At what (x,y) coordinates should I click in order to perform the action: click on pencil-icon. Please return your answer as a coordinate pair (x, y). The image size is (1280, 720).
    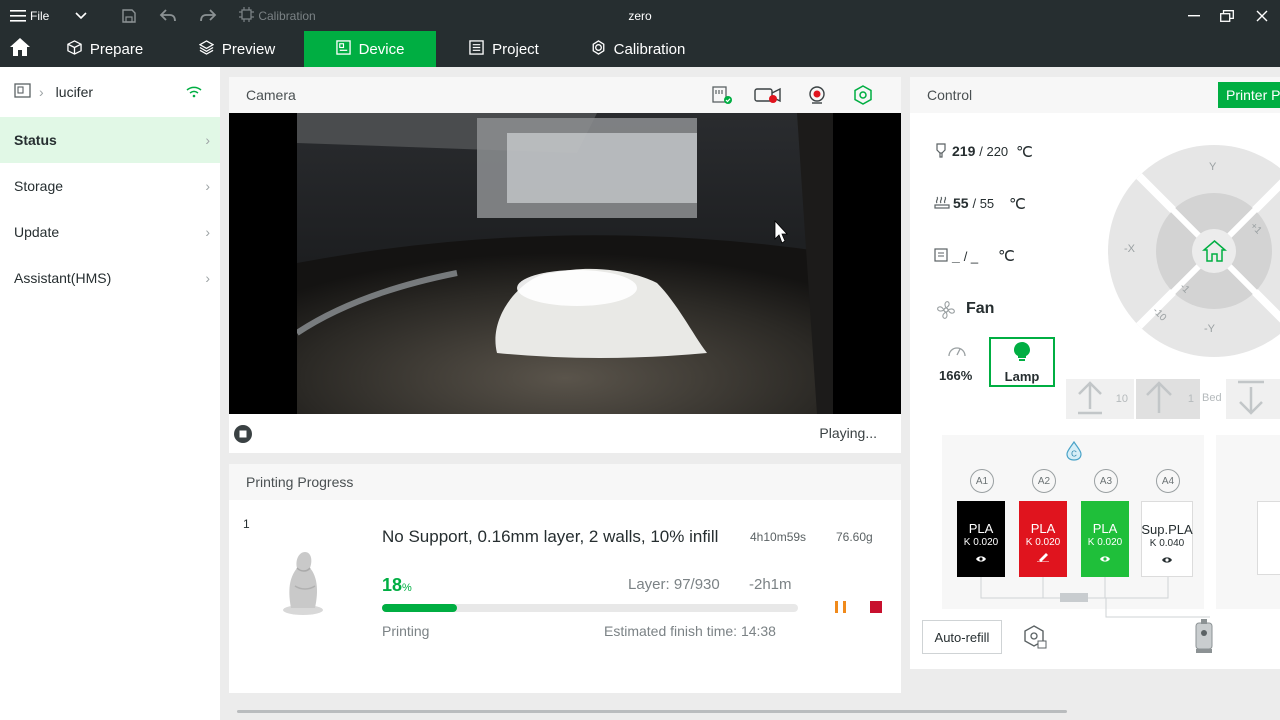
    Looking at the image, I should click on (1043, 557).